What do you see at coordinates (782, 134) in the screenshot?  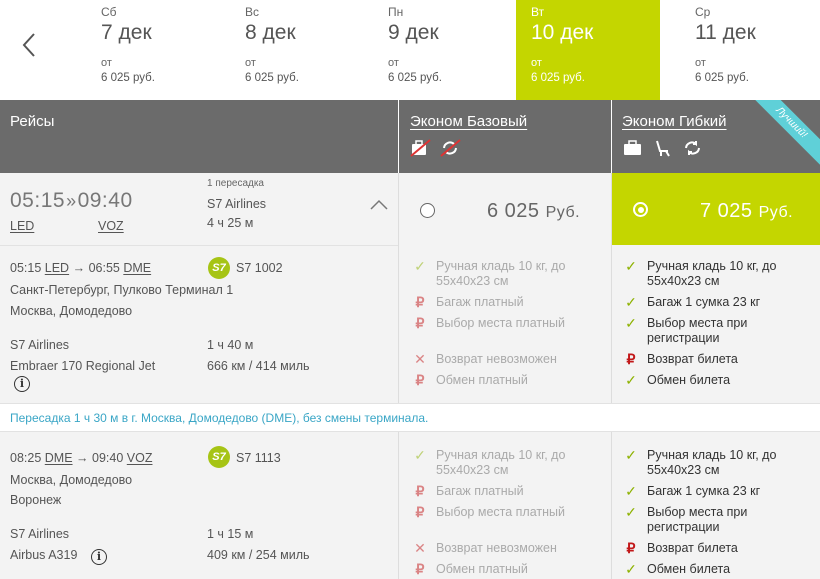 I see `best-badge: Лучший!` at bounding box center [782, 134].